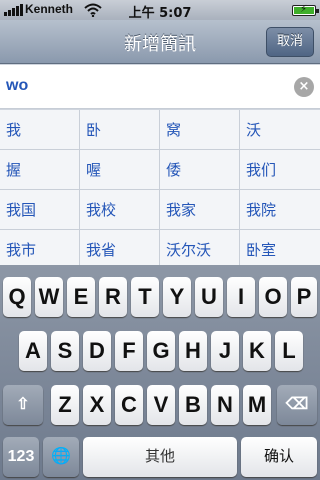 The image size is (320, 480). I want to click on cancel-button: 取消, so click(290, 42).